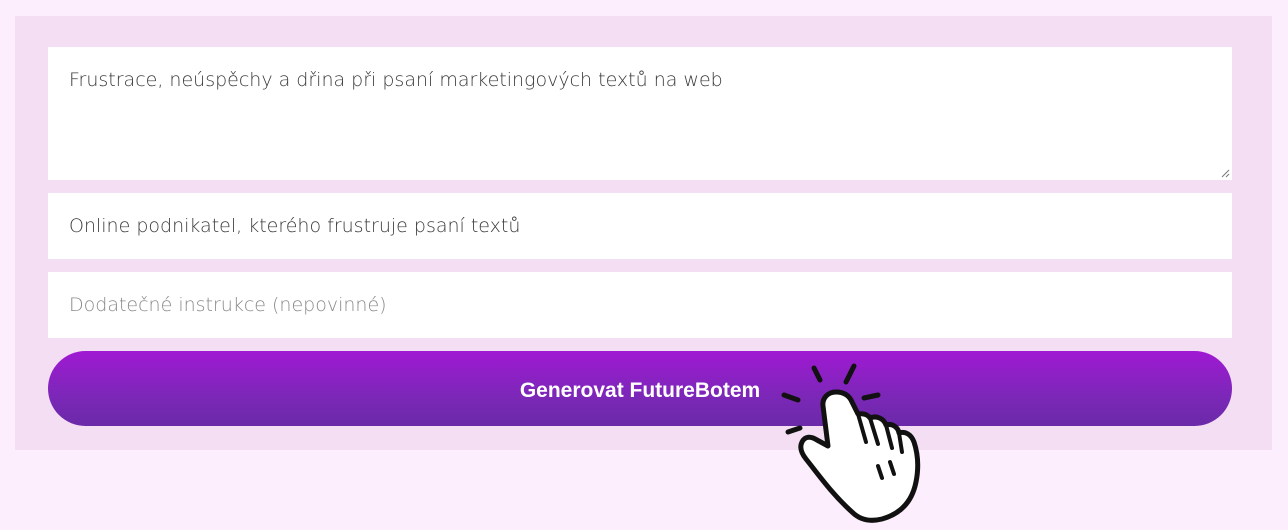 Image resolution: width=1288 pixels, height=530 pixels. I want to click on resize-grip-icon, so click(1225, 173).